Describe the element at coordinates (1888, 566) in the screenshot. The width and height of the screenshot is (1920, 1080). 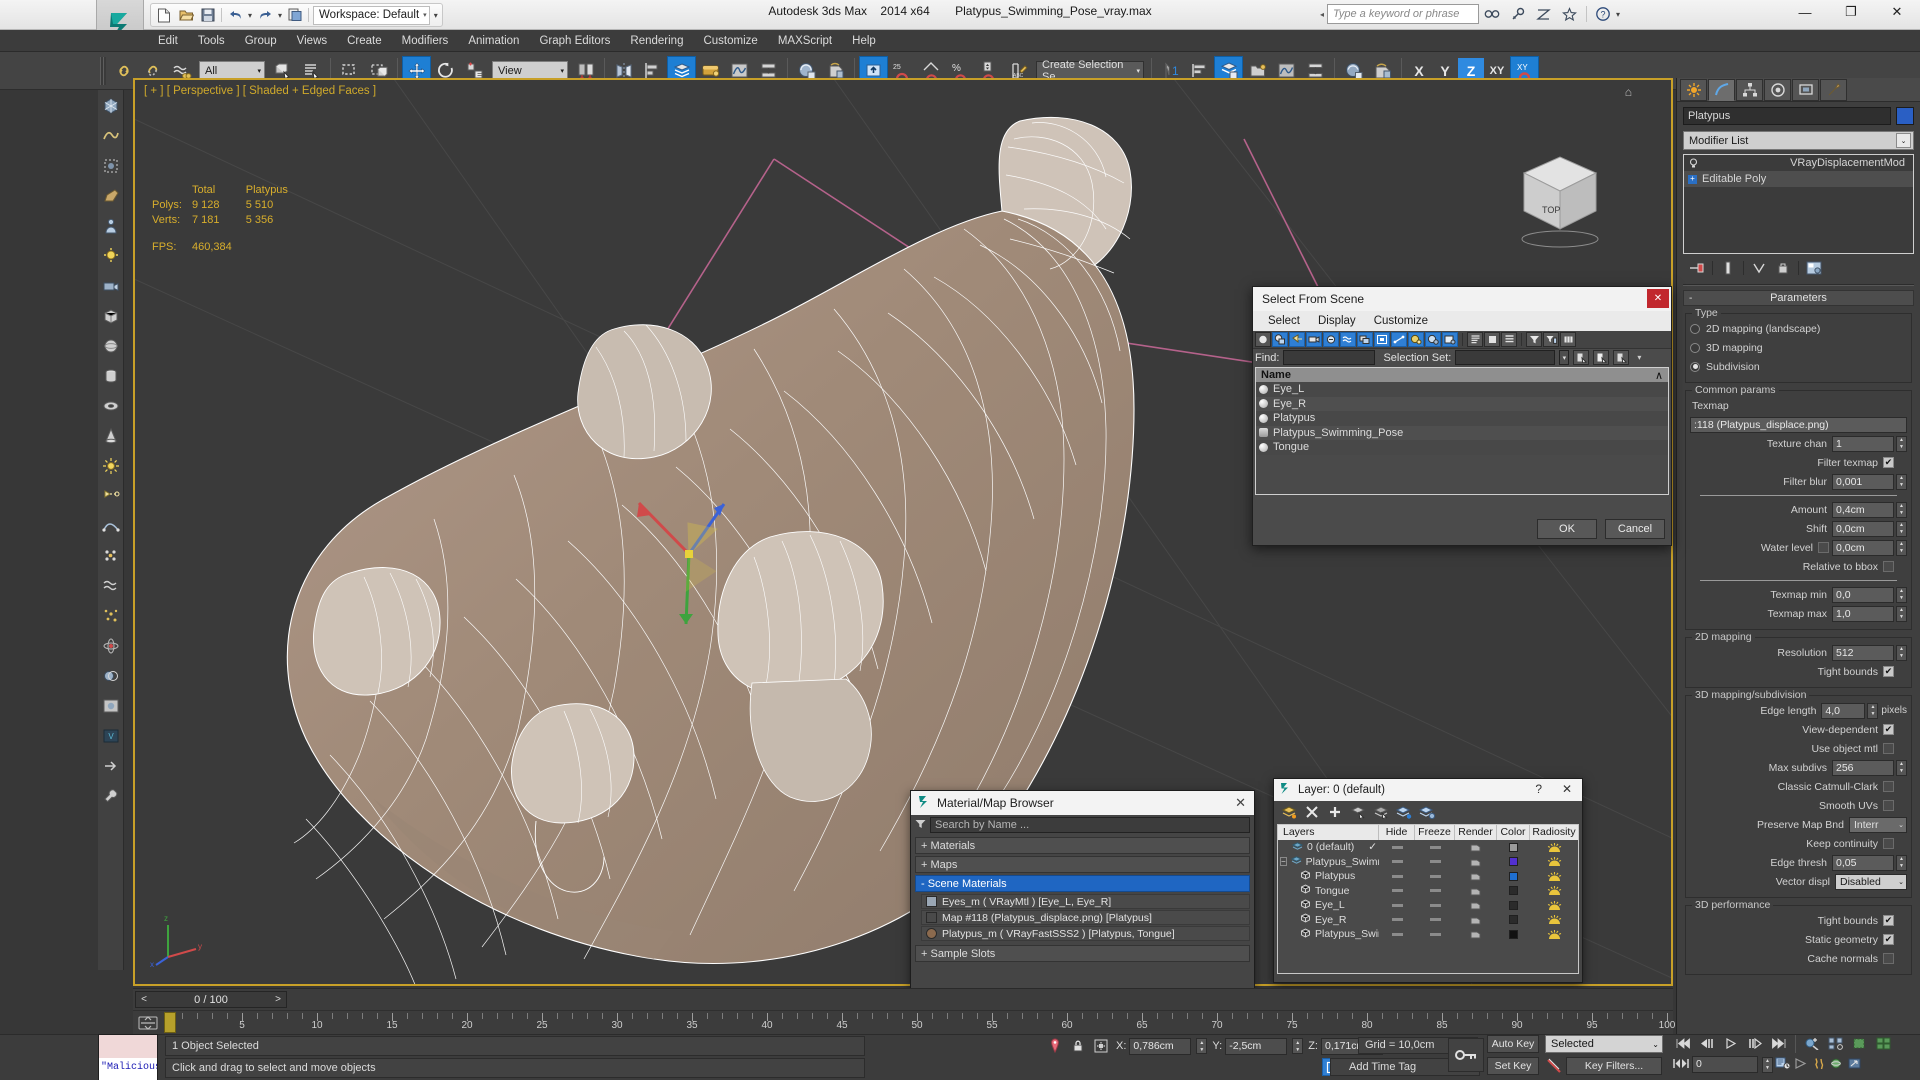
I see `relative-bbox-checkbox` at that location.